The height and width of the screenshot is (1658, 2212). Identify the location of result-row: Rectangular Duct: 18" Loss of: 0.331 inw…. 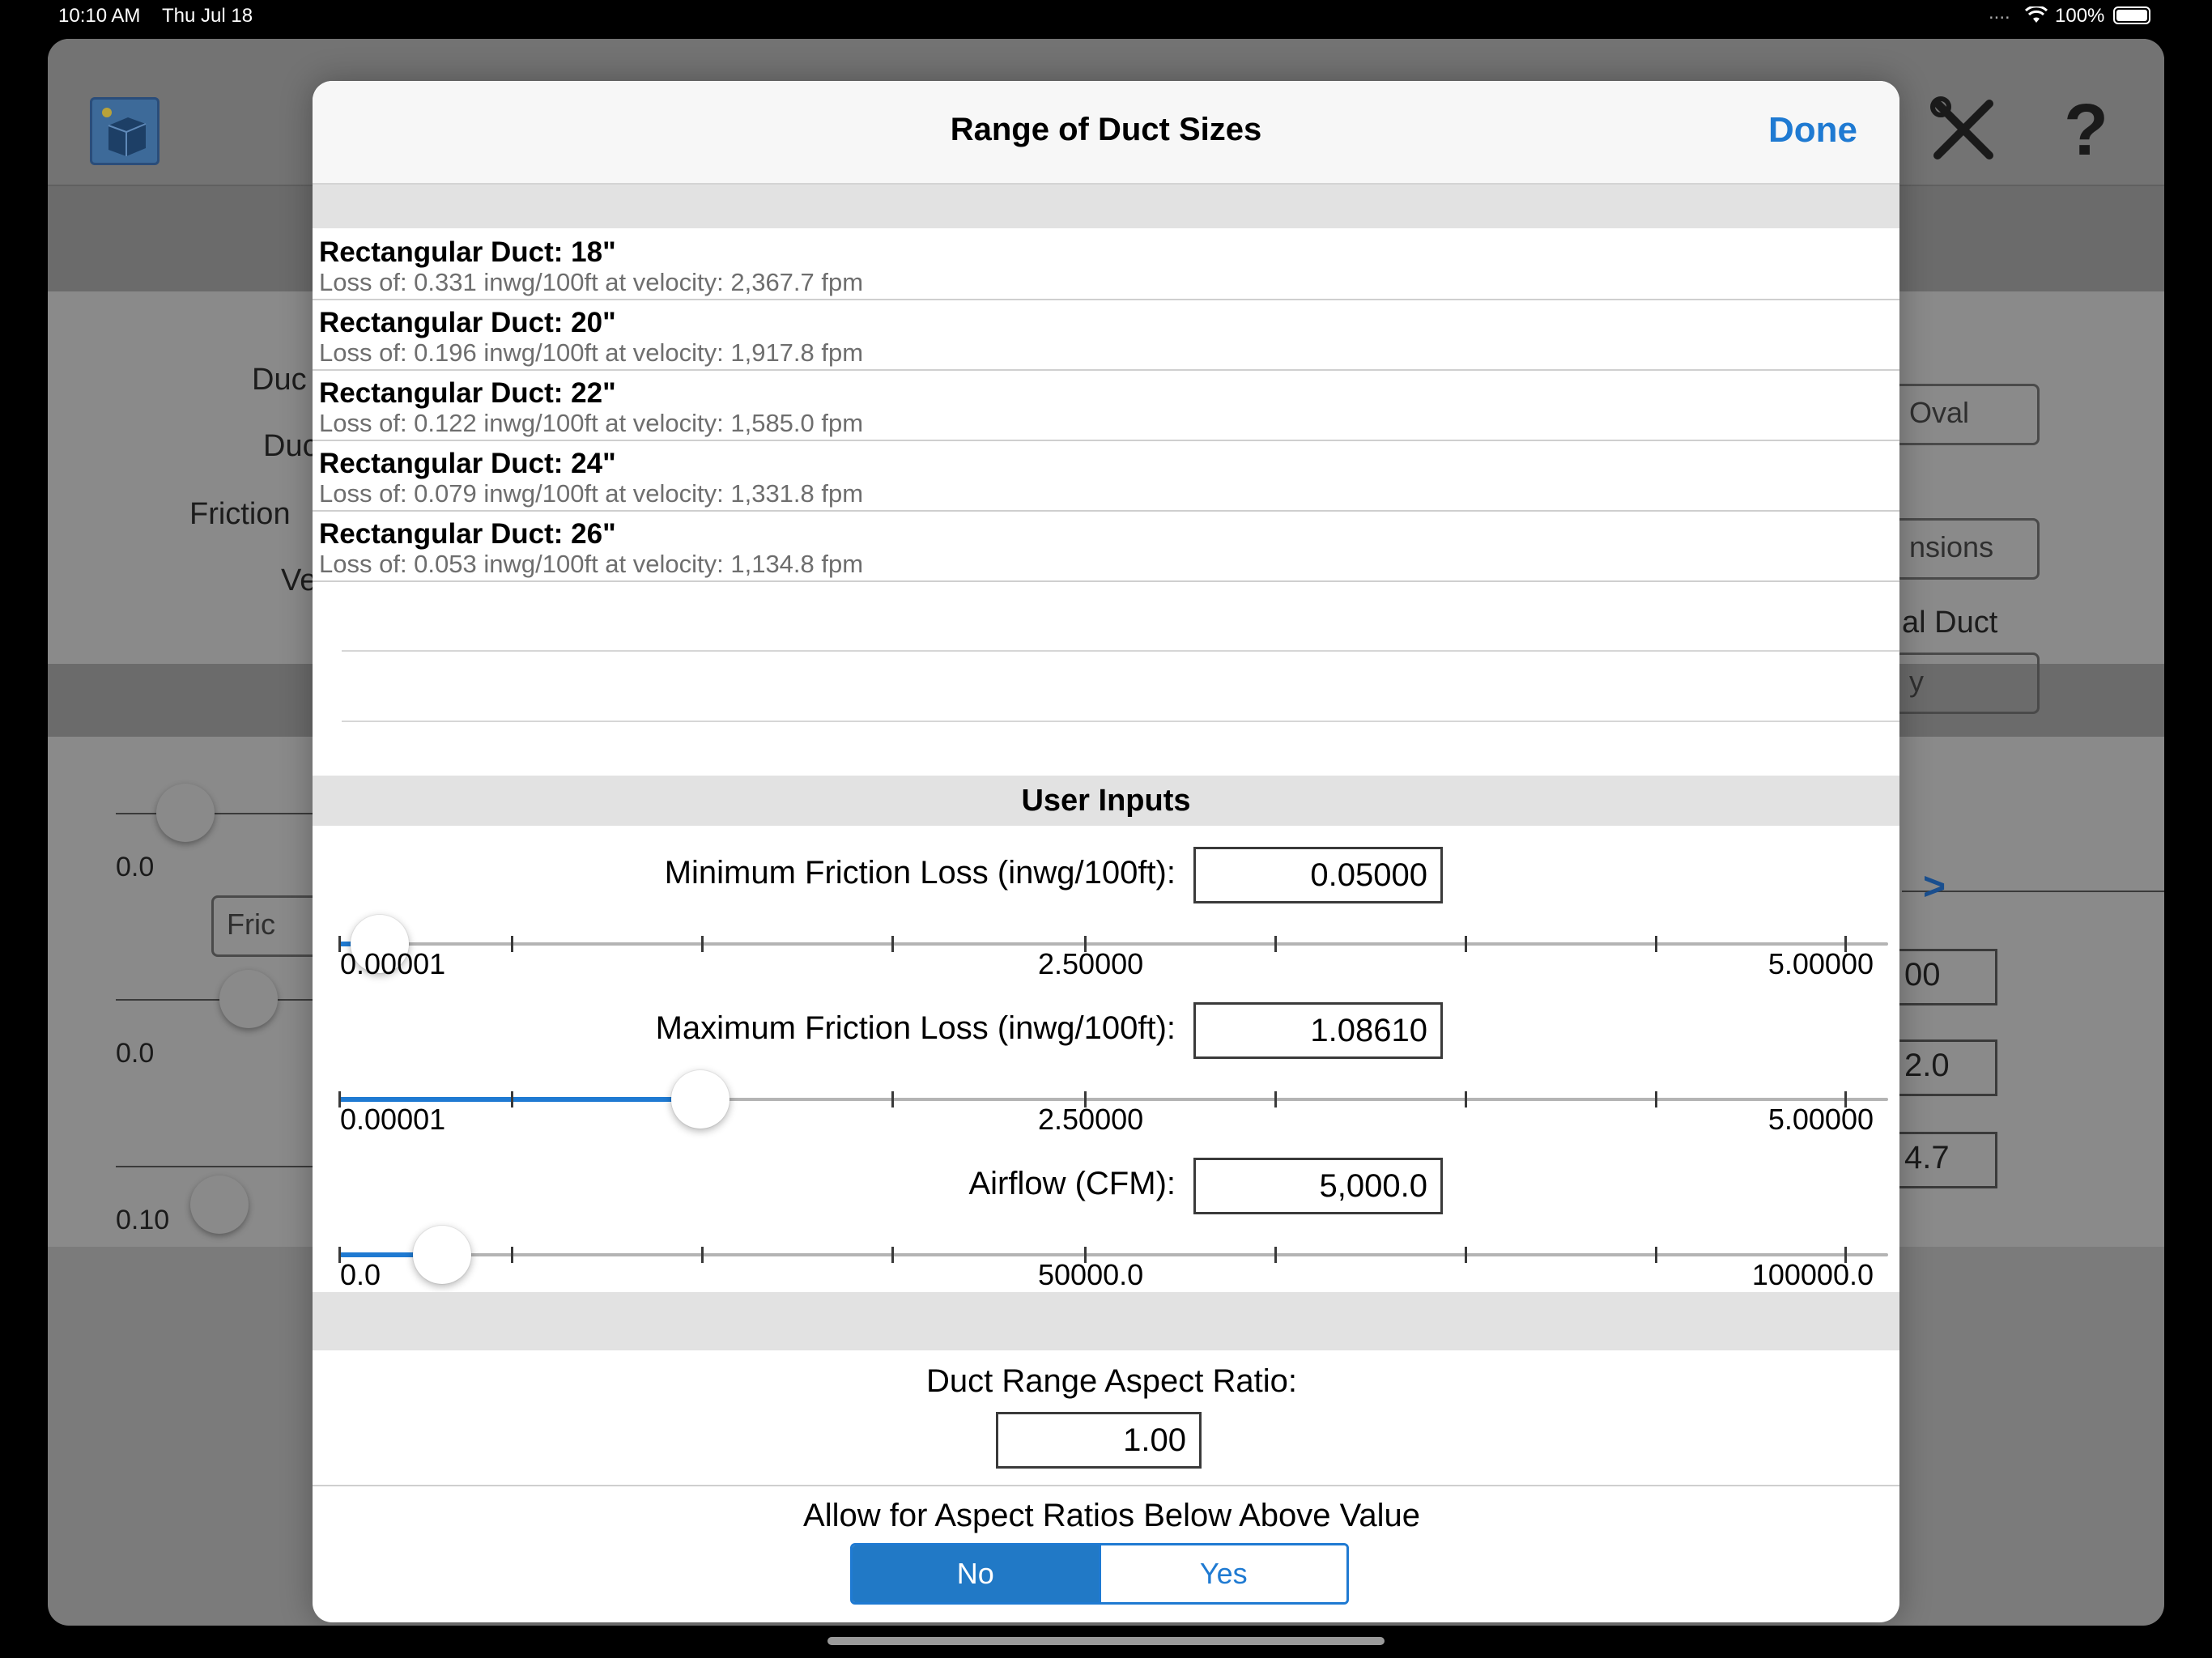
(1106, 264).